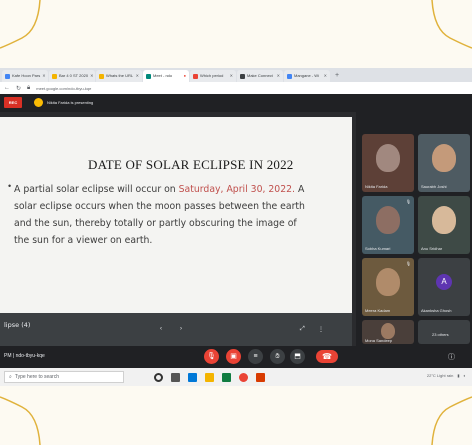 Image resolution: width=472 pixels, height=445 pixels. I want to click on meet-header: REC Nikita Farida is presenting, so click(236, 102).